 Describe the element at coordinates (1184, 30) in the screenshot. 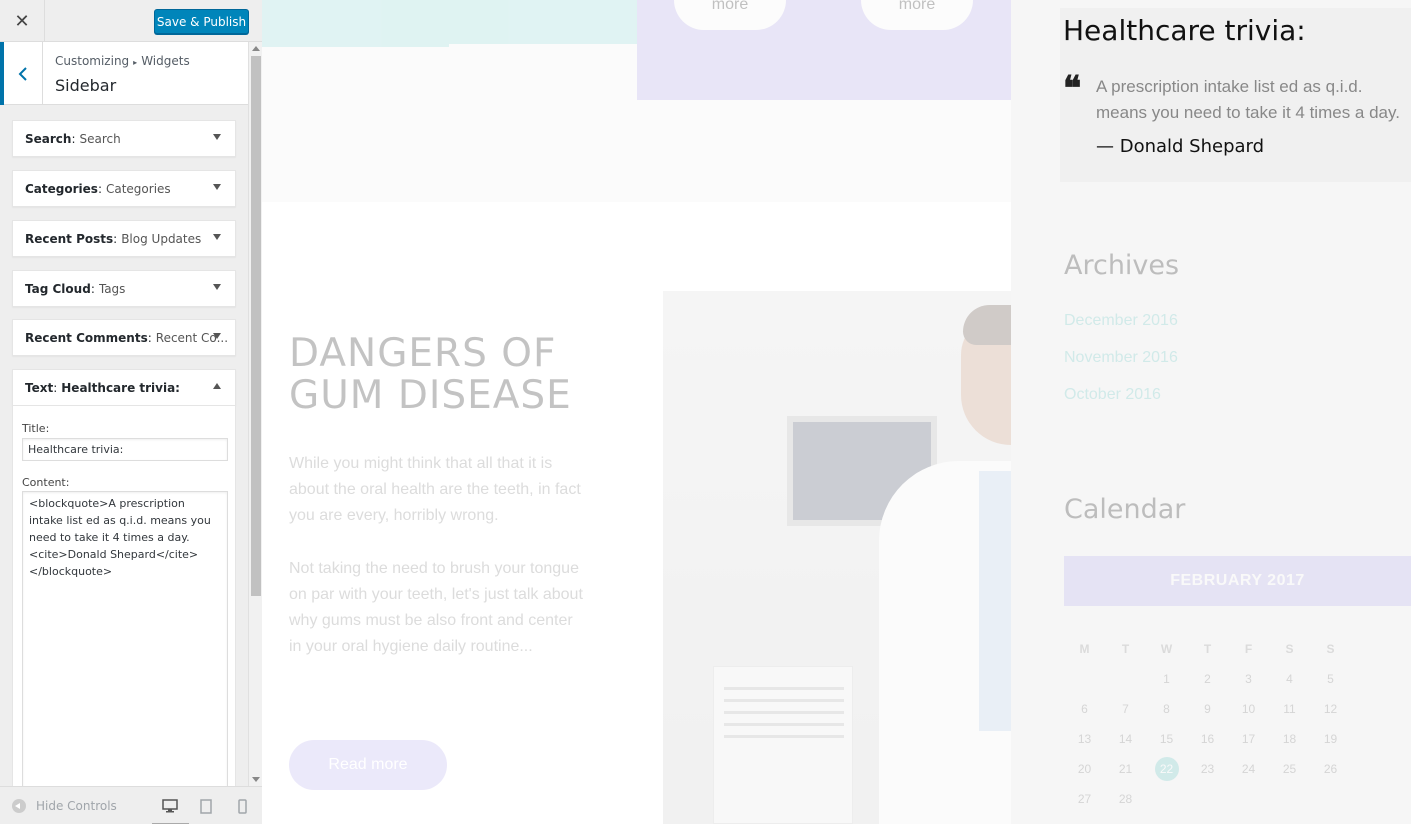

I see `trivia-title: Healthcare trivia:` at that location.